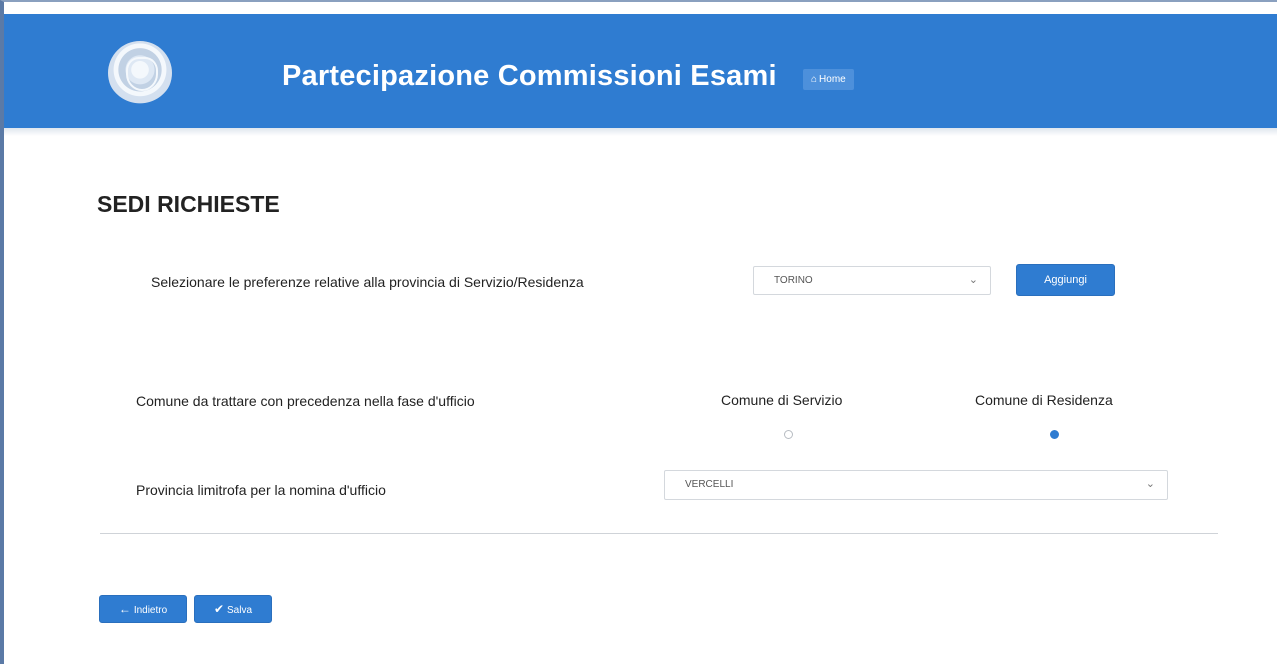  I want to click on radio-comune-servizio, so click(788, 434).